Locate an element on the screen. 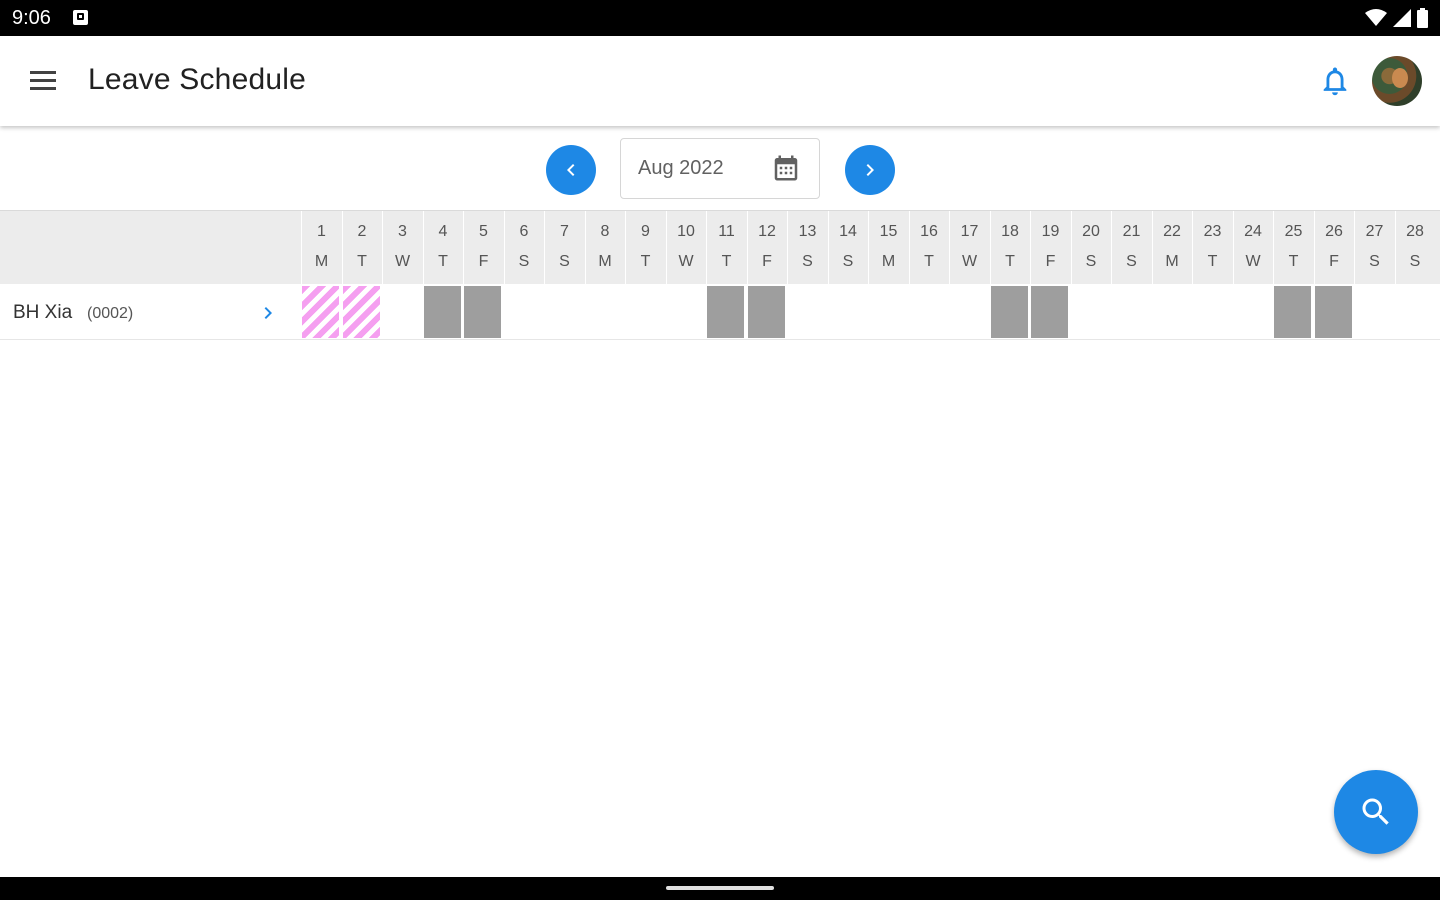 This screenshot has height=900, width=1440. month-picker: Aug 2022 is located at coordinates (720, 168).